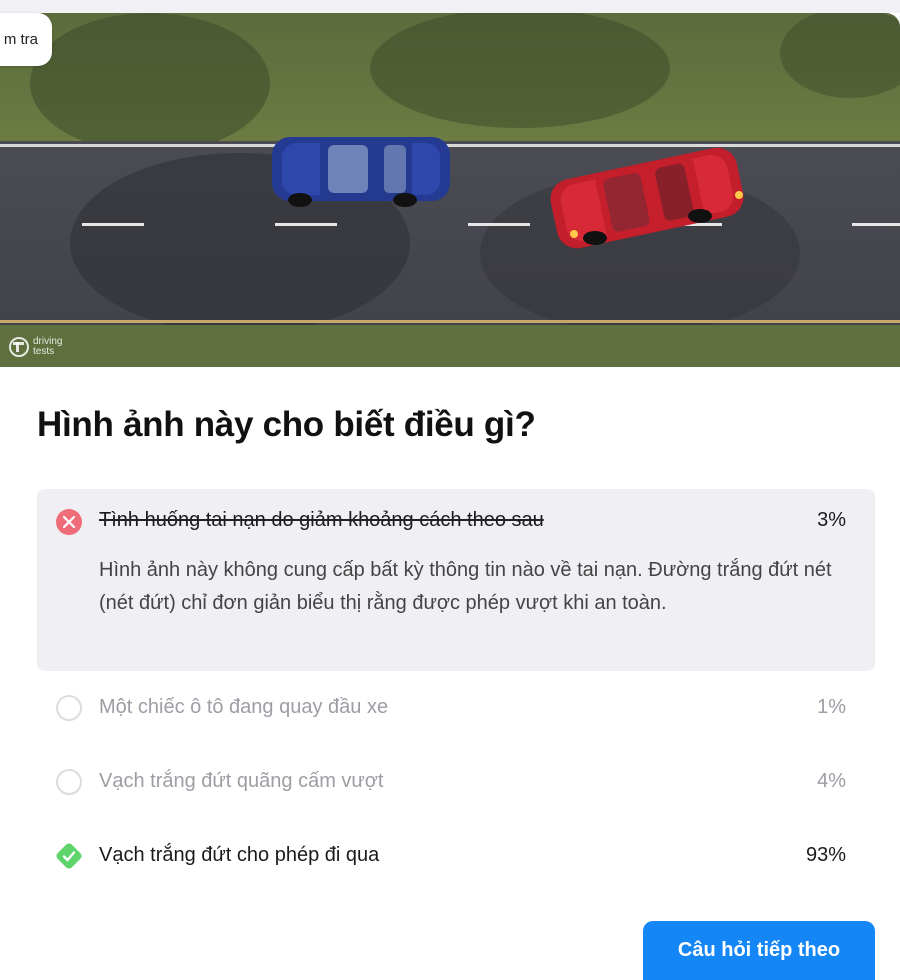 The width and height of the screenshot is (900, 980). I want to click on question-title: Hình ảnh này cho biết điều gì?, so click(286, 424).